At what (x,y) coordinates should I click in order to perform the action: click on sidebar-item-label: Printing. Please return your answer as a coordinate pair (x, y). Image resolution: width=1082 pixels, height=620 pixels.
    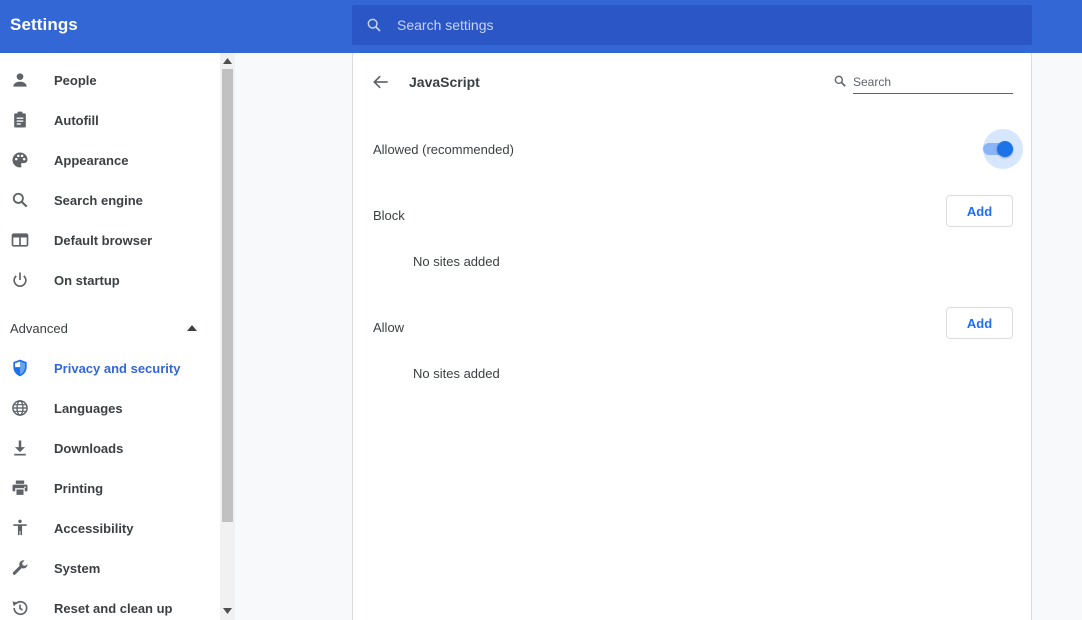
    Looking at the image, I should click on (79, 488).